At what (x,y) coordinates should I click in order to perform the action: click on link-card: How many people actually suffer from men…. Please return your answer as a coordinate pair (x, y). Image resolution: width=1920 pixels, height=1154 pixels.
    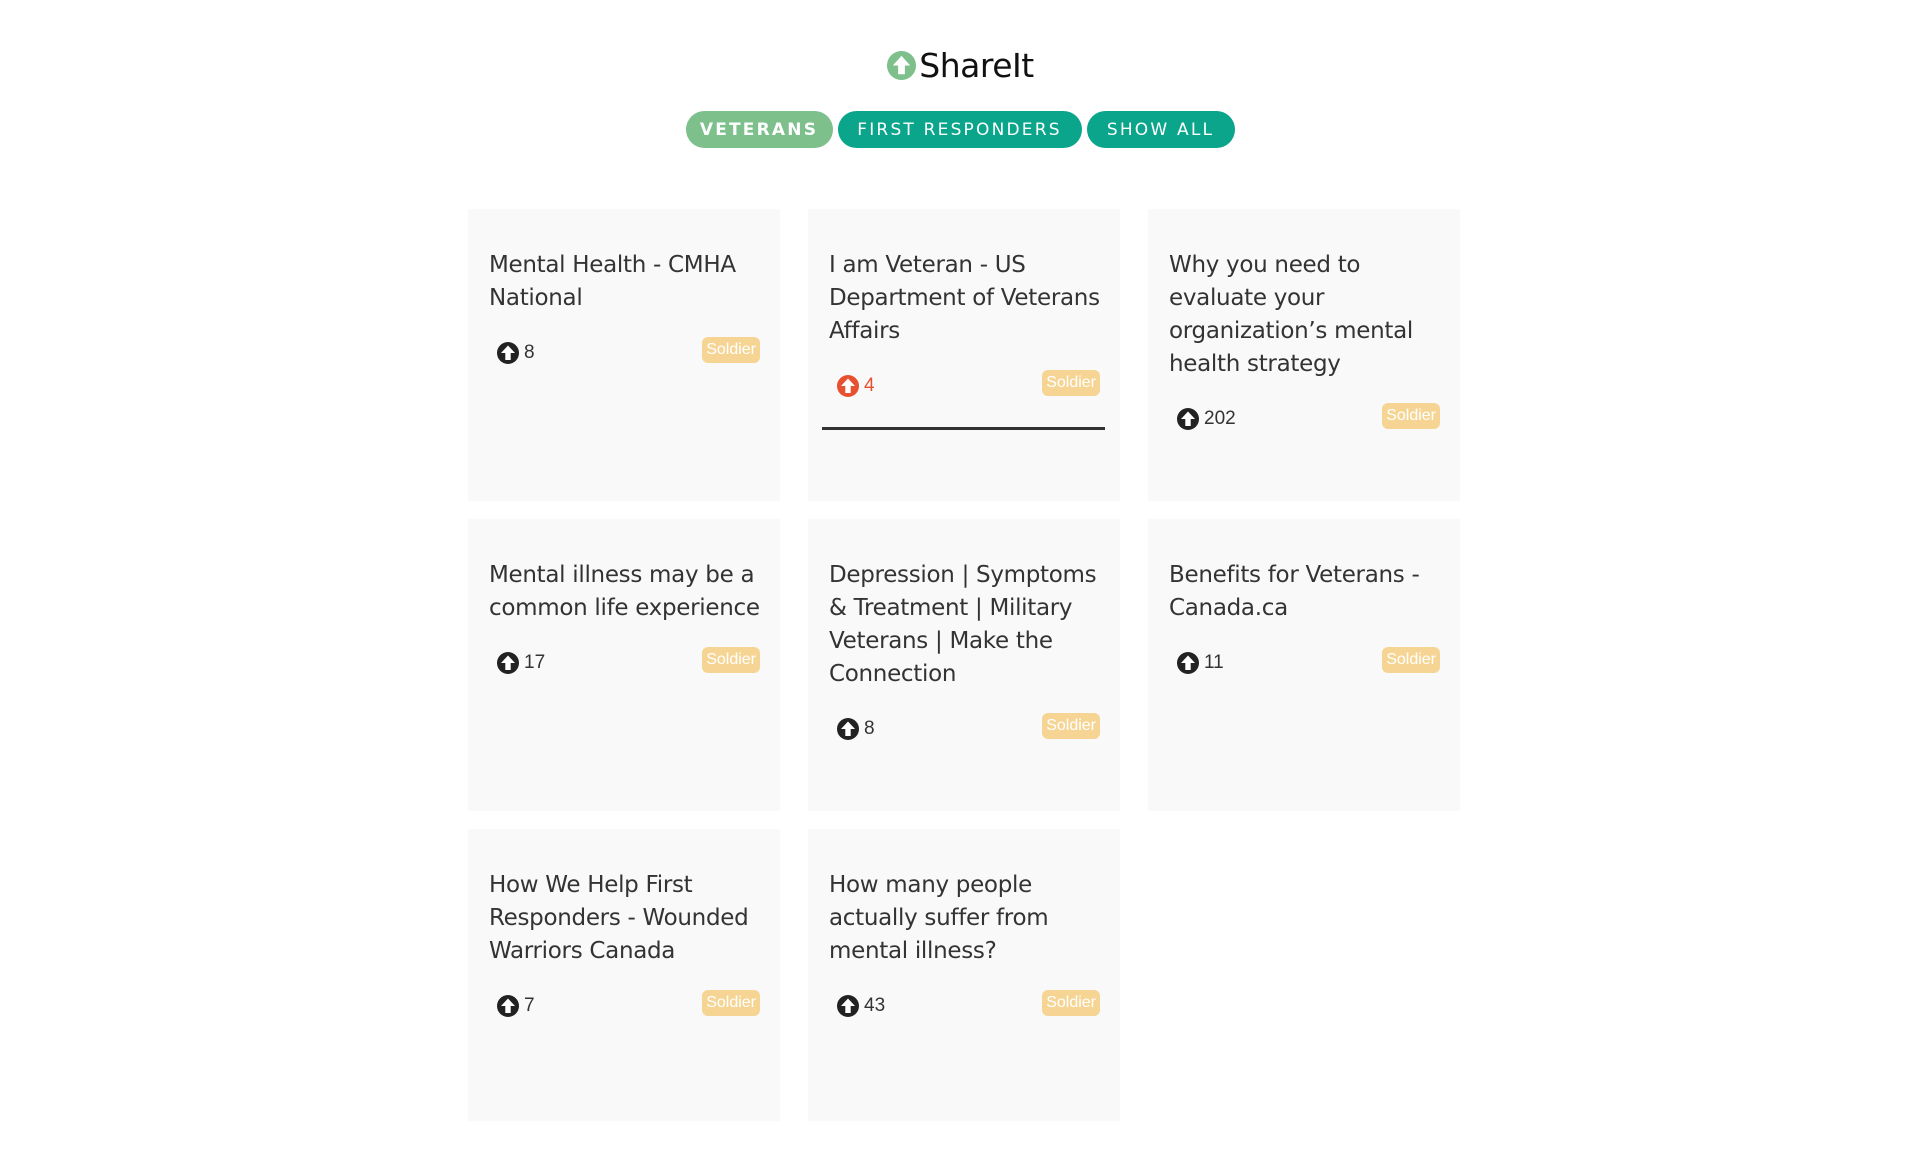
    Looking at the image, I should click on (964, 975).